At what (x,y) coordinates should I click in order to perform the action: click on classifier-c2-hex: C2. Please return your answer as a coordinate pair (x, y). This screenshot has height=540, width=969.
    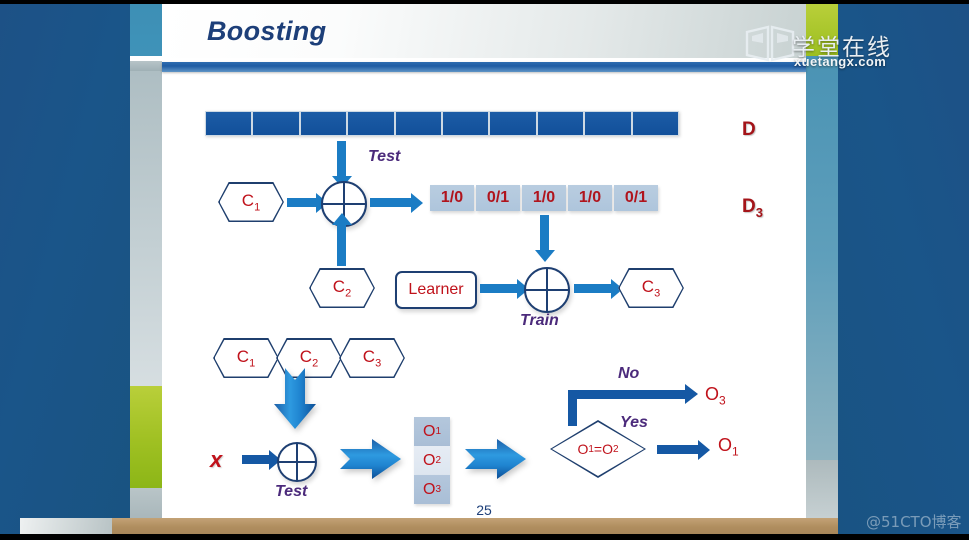
    Looking at the image, I should click on (342, 288).